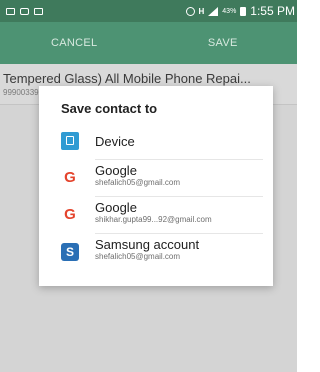 The height and width of the screenshot is (372, 320). What do you see at coordinates (70, 141) in the screenshot?
I see `device-icon` at bounding box center [70, 141].